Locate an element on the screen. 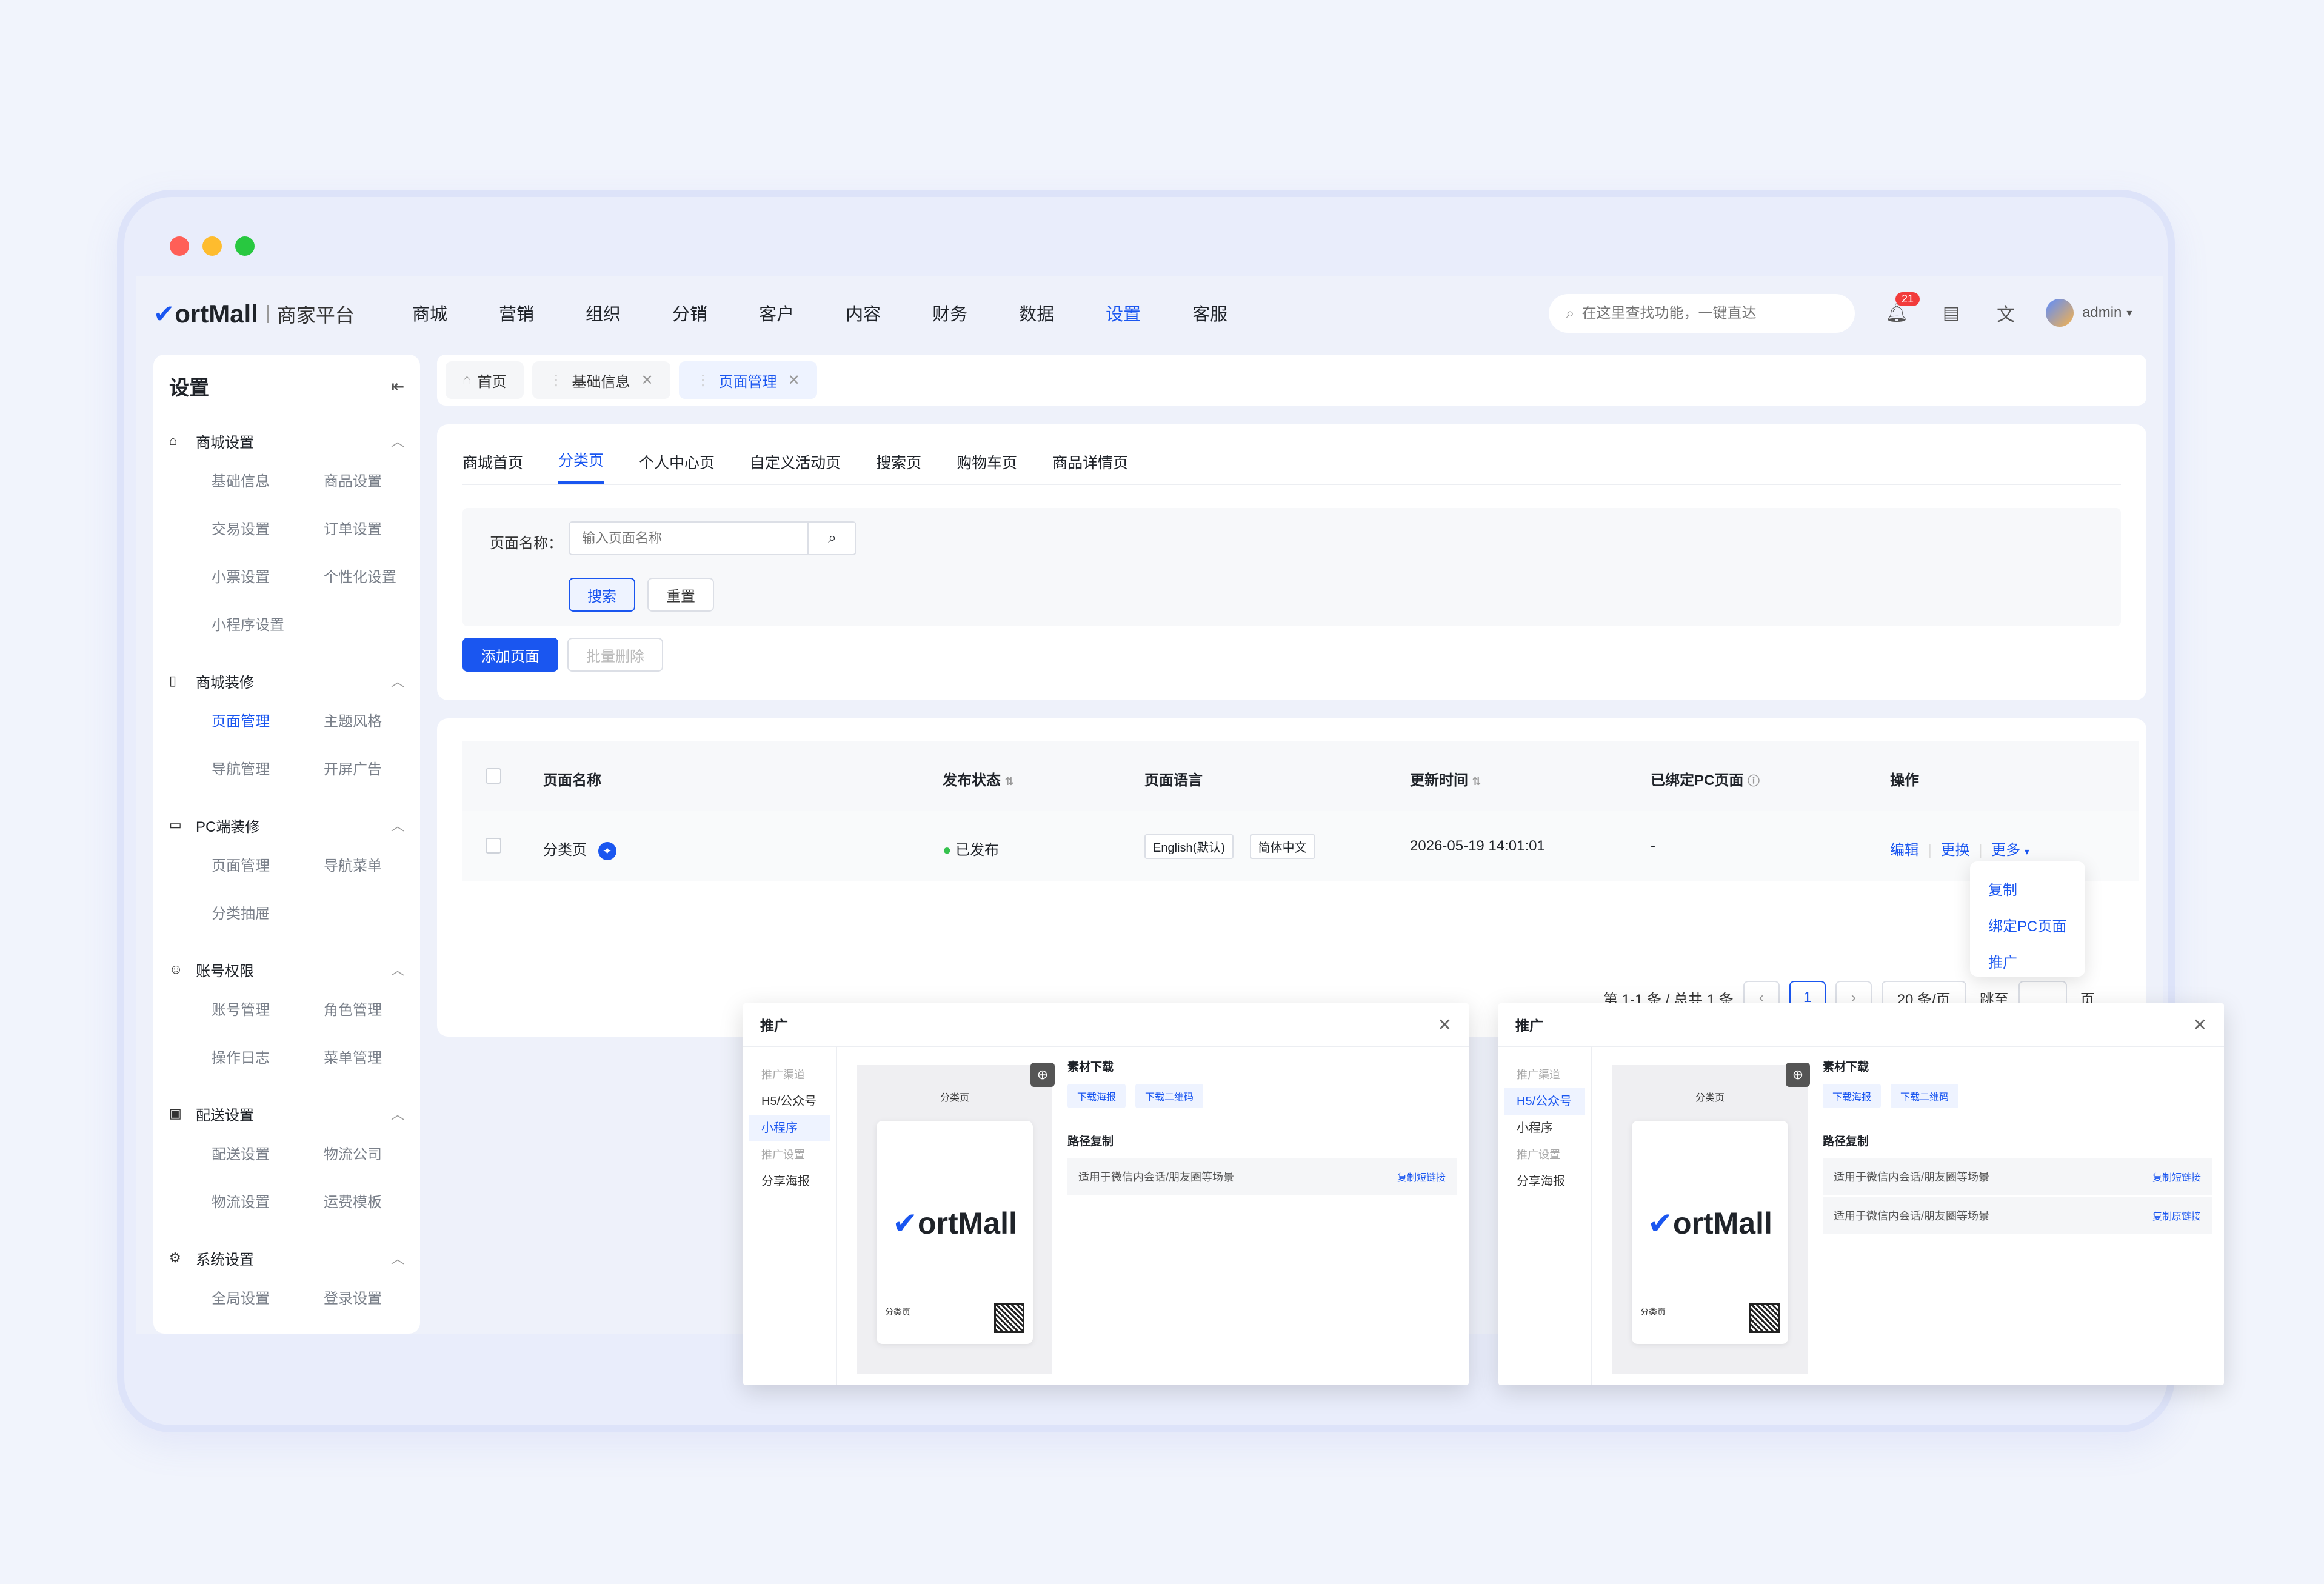  maximize-window-button is located at coordinates (245, 246).